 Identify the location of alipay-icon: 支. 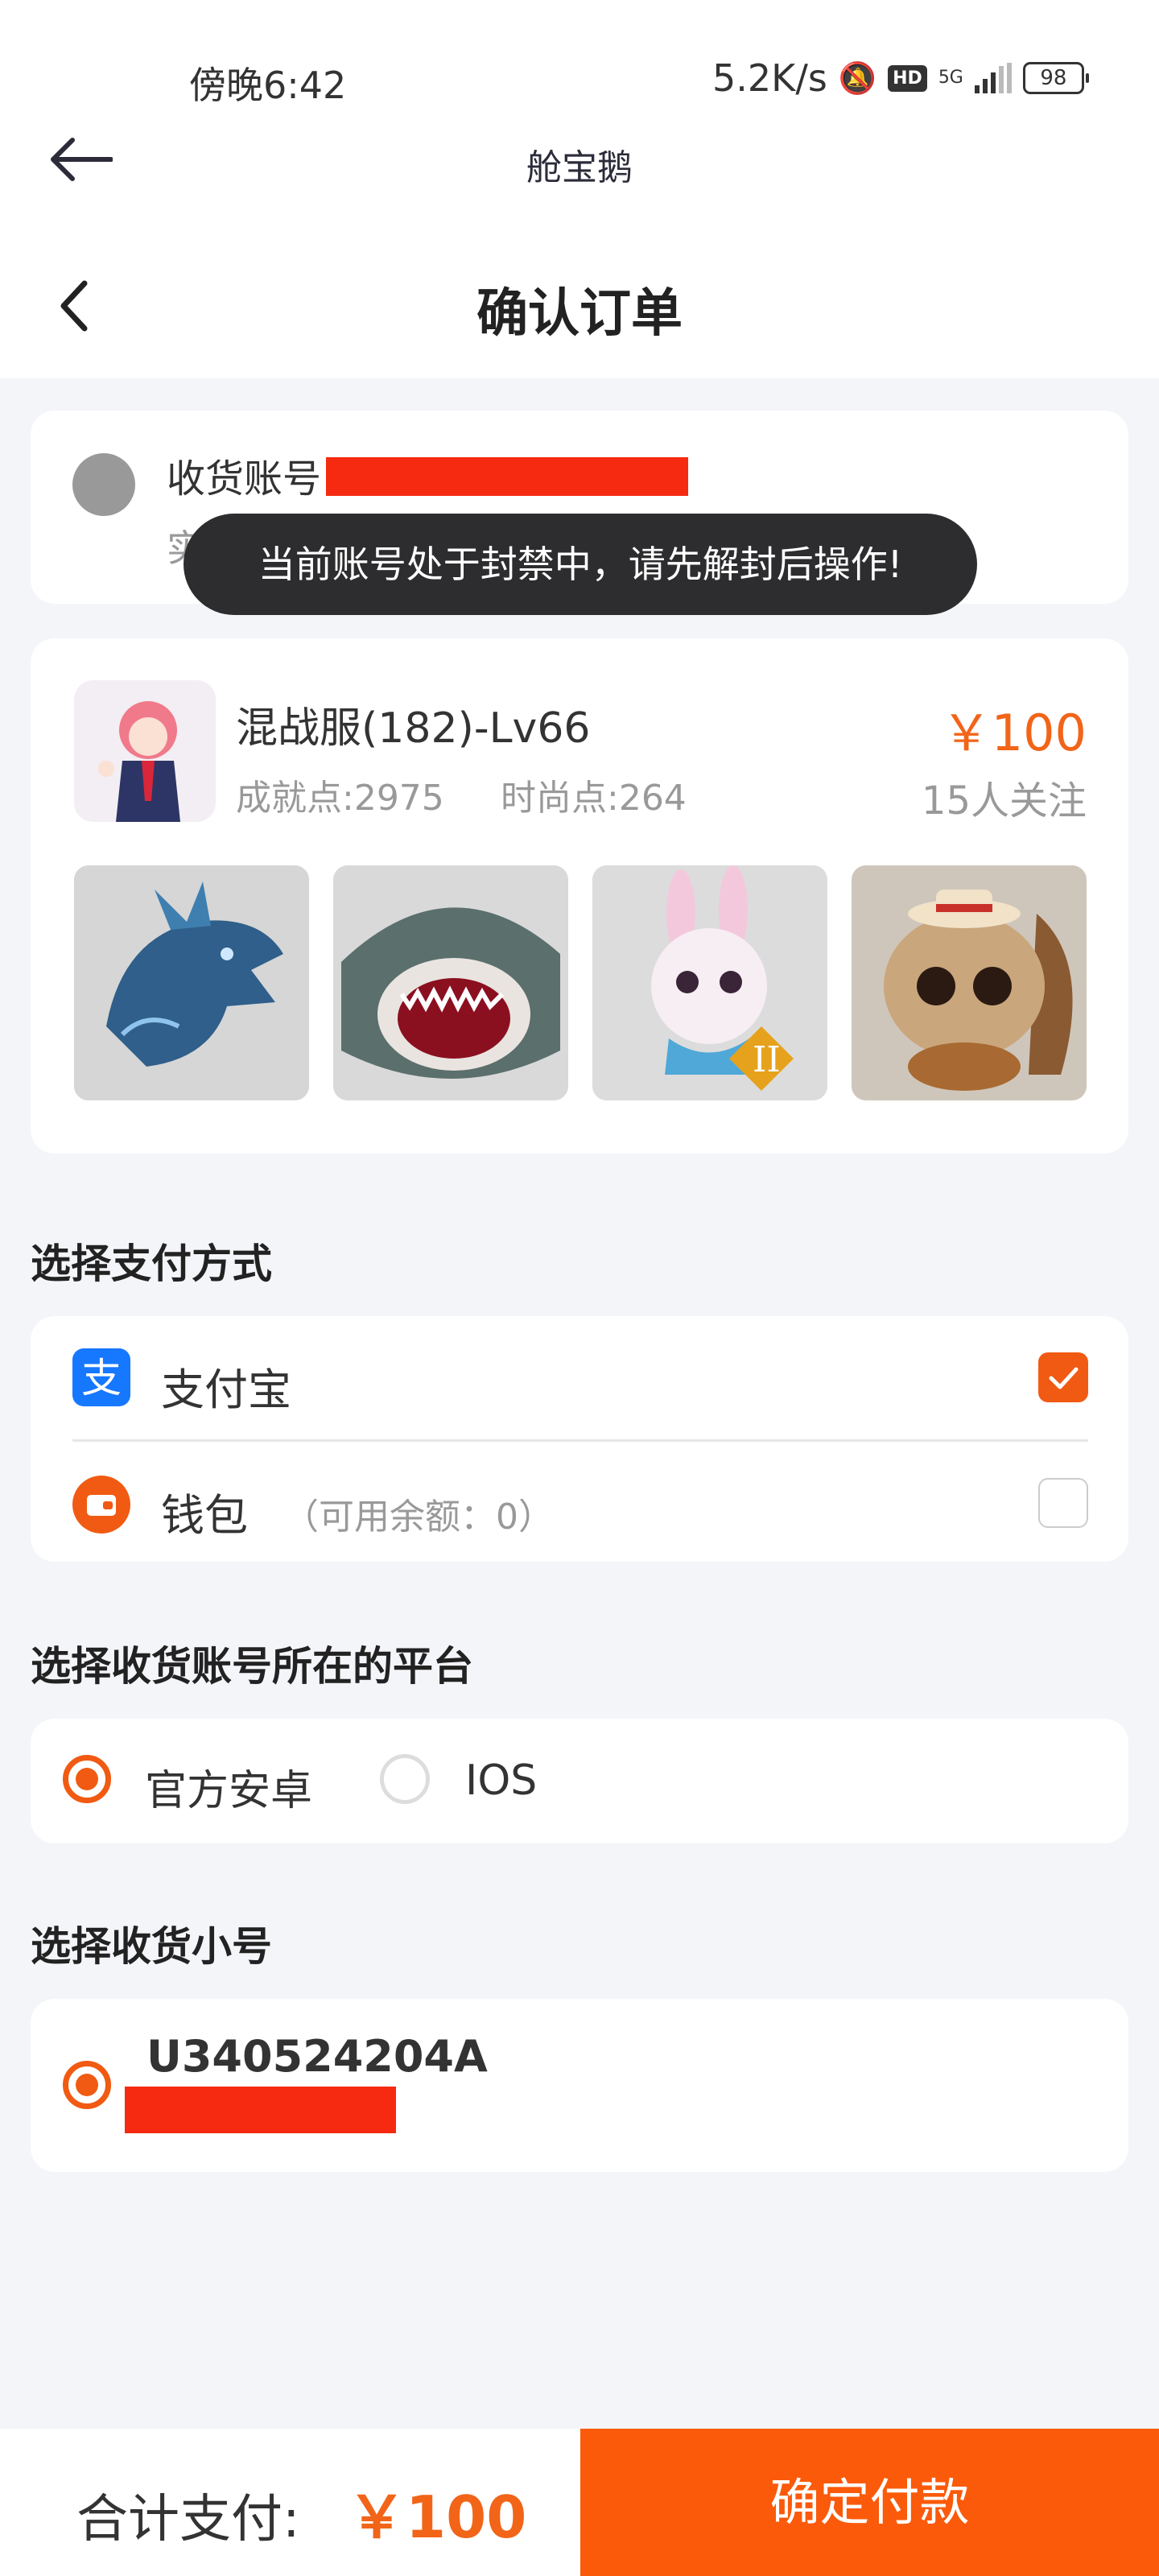
(101, 1377).